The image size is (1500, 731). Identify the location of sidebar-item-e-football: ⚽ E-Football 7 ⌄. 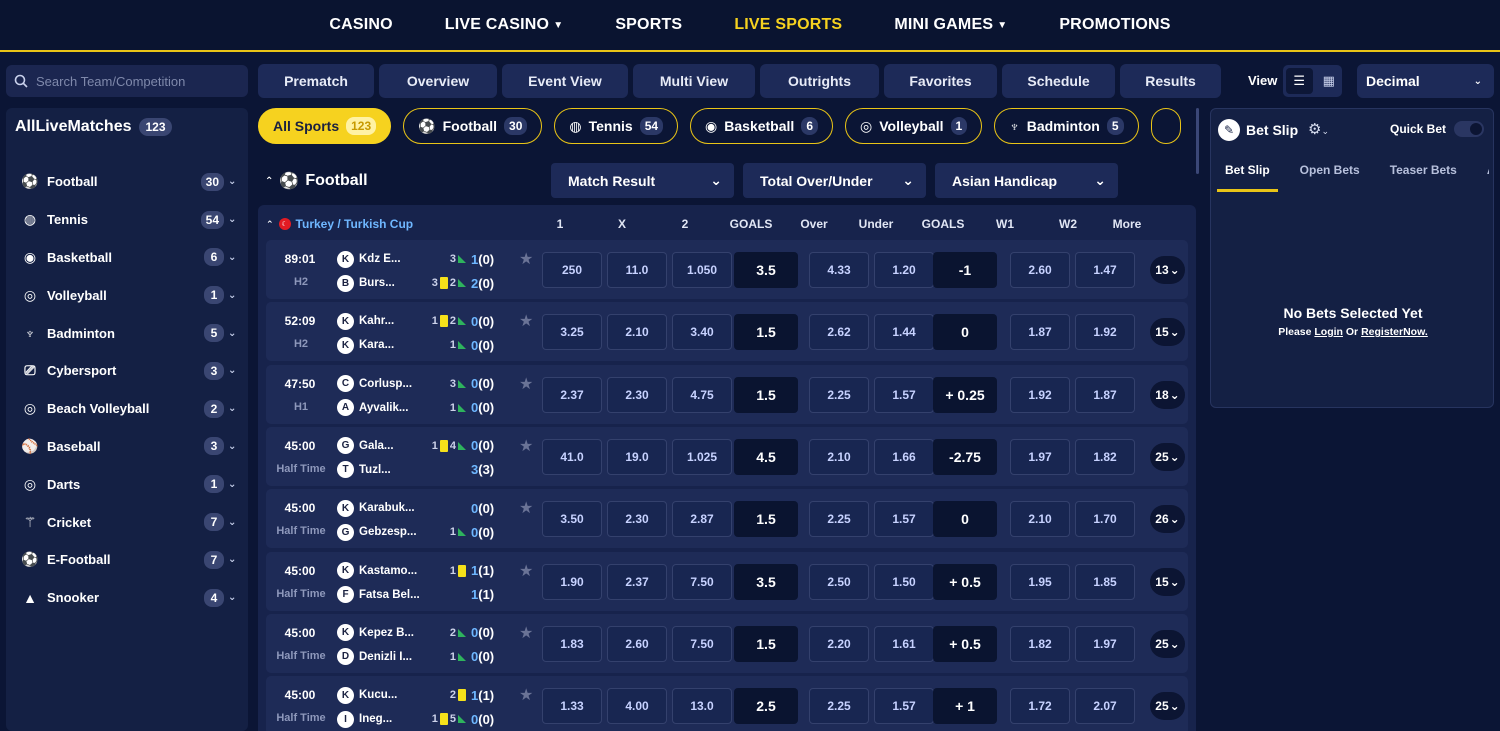
(127, 560).